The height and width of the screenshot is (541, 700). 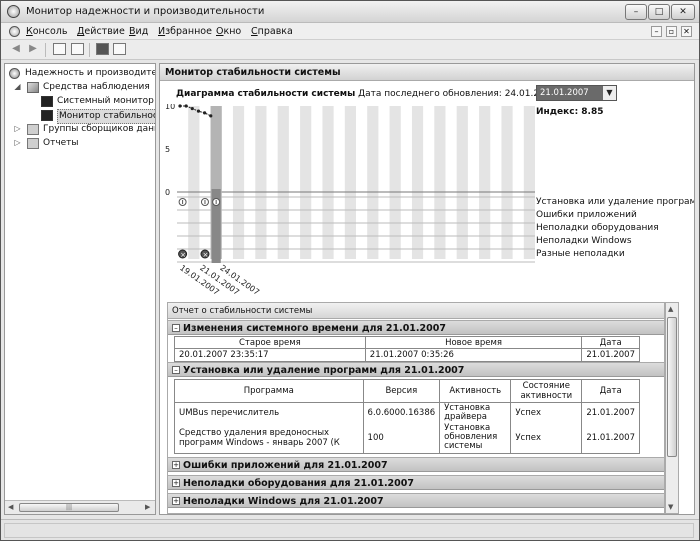 What do you see at coordinates (427, 72) in the screenshot?
I see `pane-header: Монитор стабильности системы` at bounding box center [427, 72].